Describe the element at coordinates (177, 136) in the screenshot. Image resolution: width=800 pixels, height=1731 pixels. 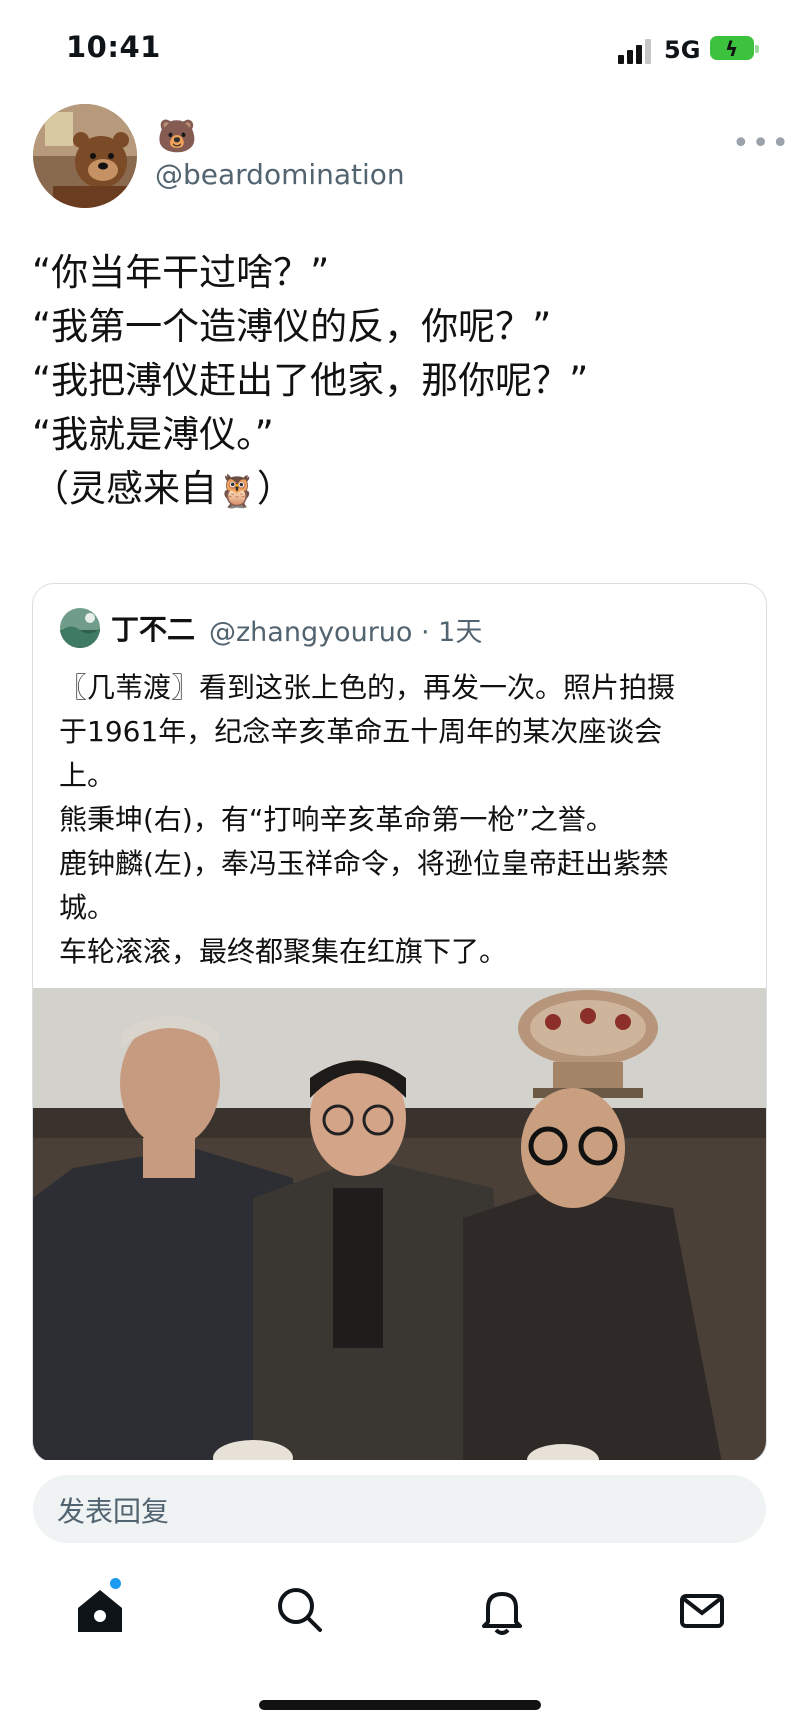
I see `author-name: 🐻` at that location.